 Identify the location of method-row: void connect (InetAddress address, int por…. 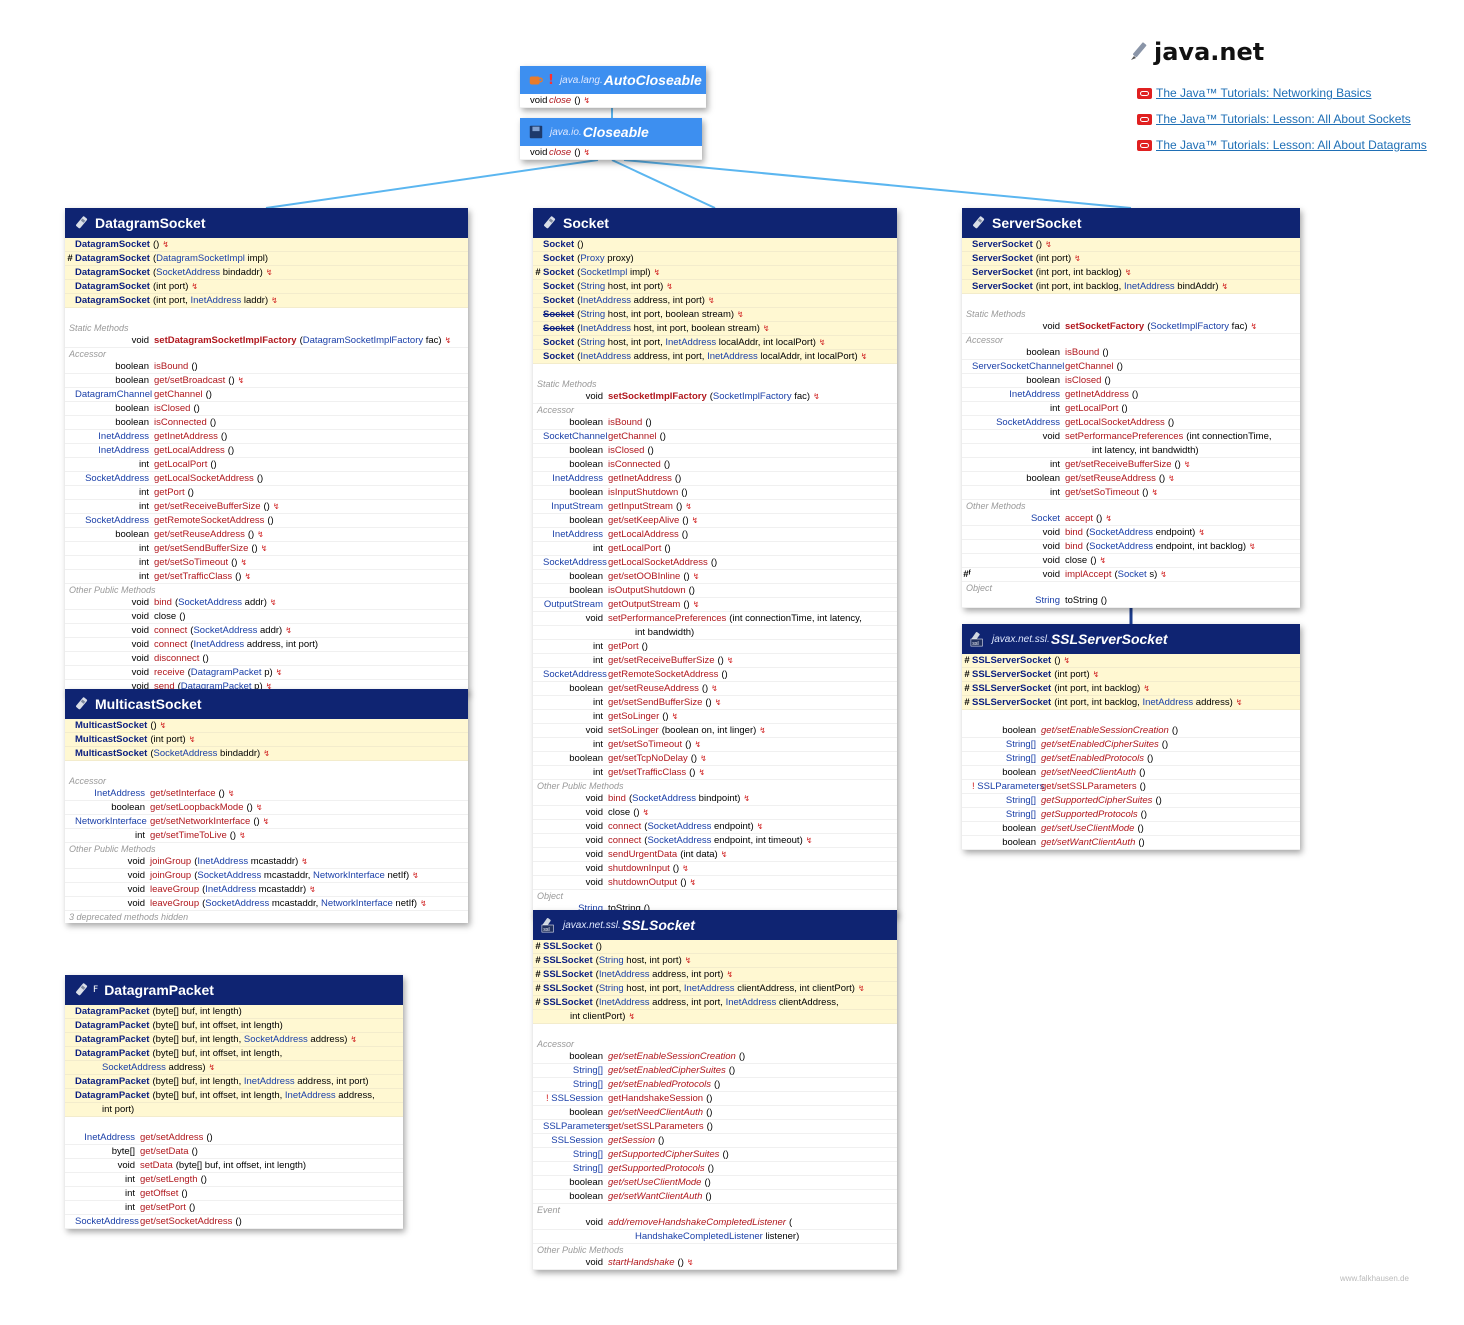
(266, 645).